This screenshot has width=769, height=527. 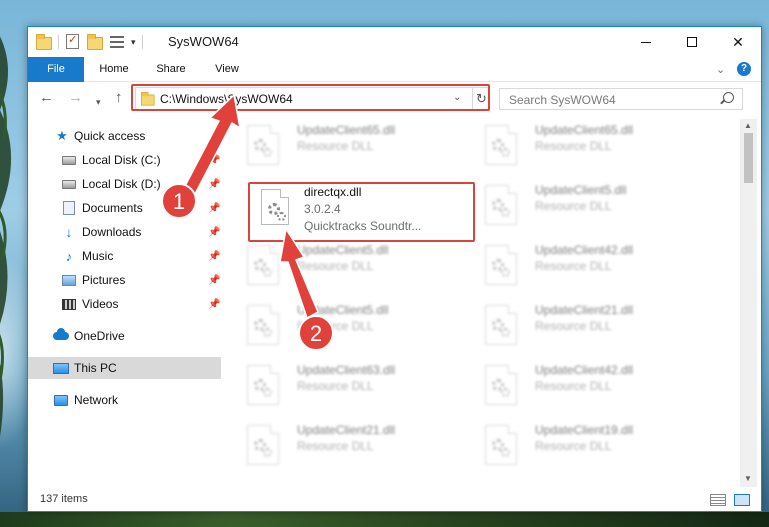 I want to click on expand-ribbon-icon: ⌄, so click(x=720, y=69).